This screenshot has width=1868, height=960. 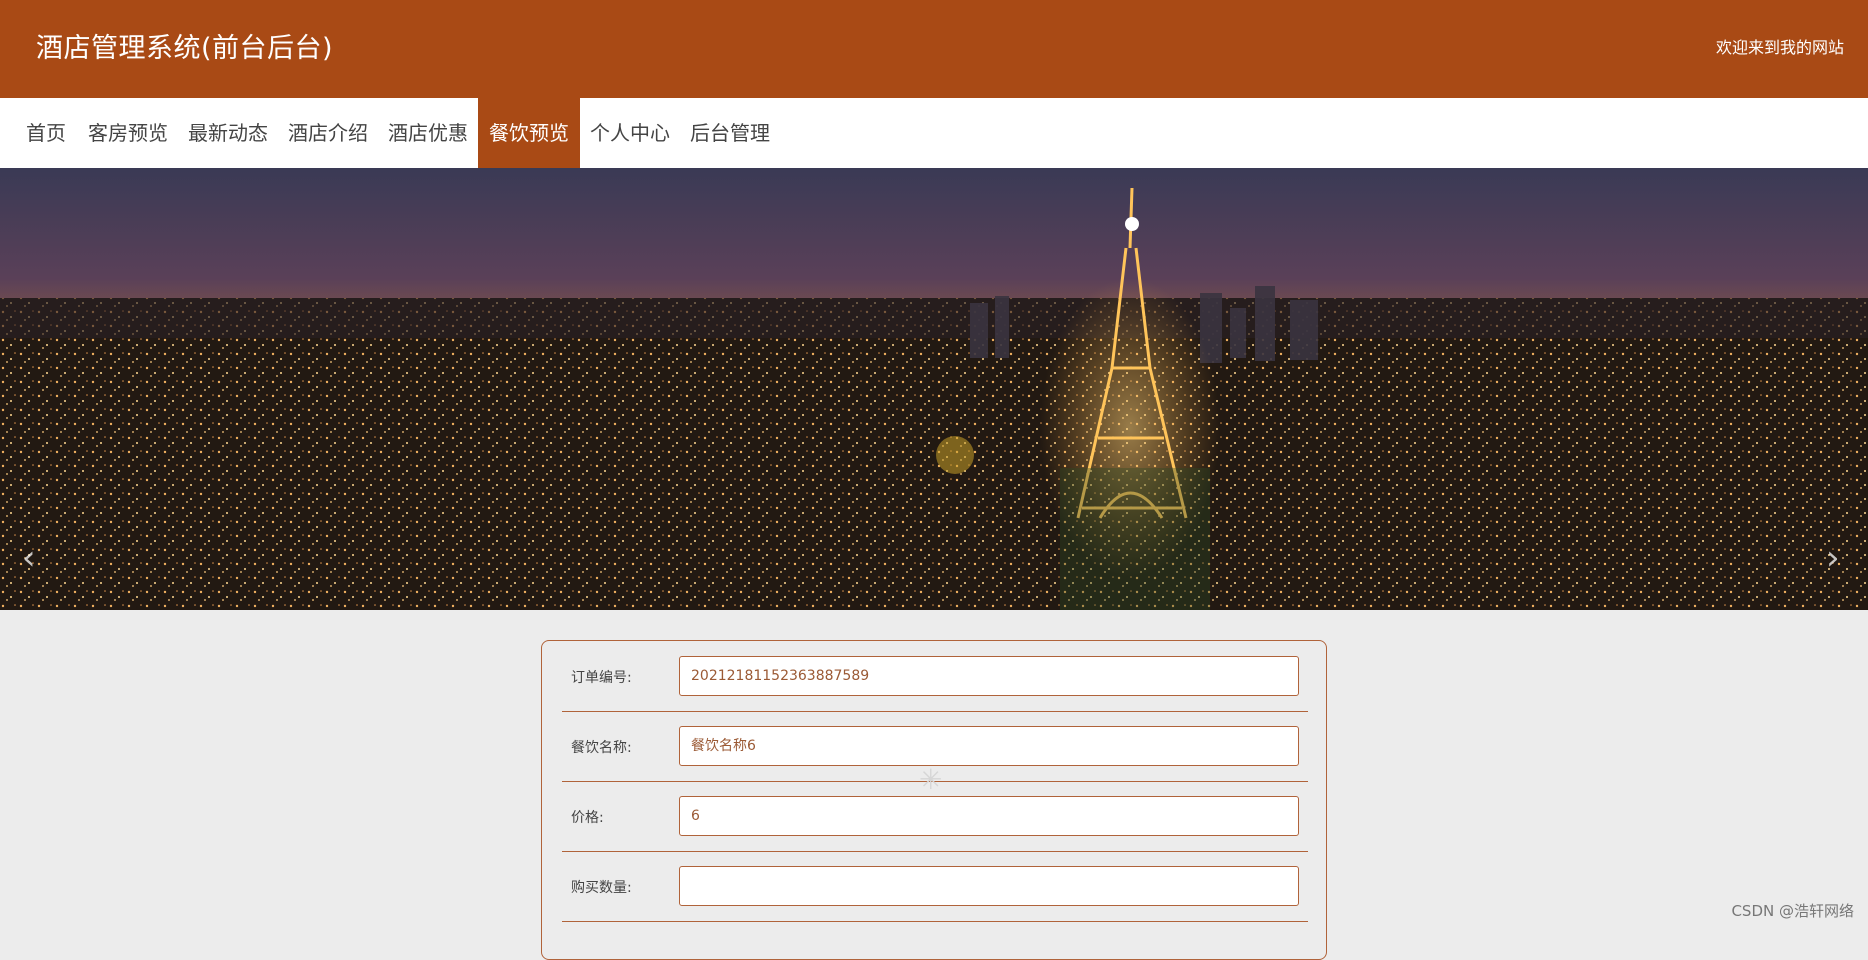 What do you see at coordinates (428, 133) in the screenshot?
I see `nav-item-offers: 酒店优惠` at bounding box center [428, 133].